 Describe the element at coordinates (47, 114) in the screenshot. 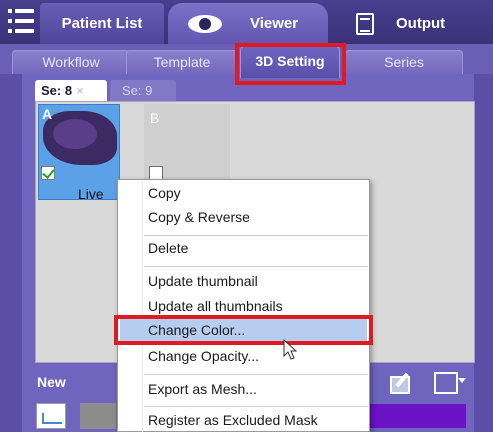

I see `thumbnail-a-letter: A` at that location.